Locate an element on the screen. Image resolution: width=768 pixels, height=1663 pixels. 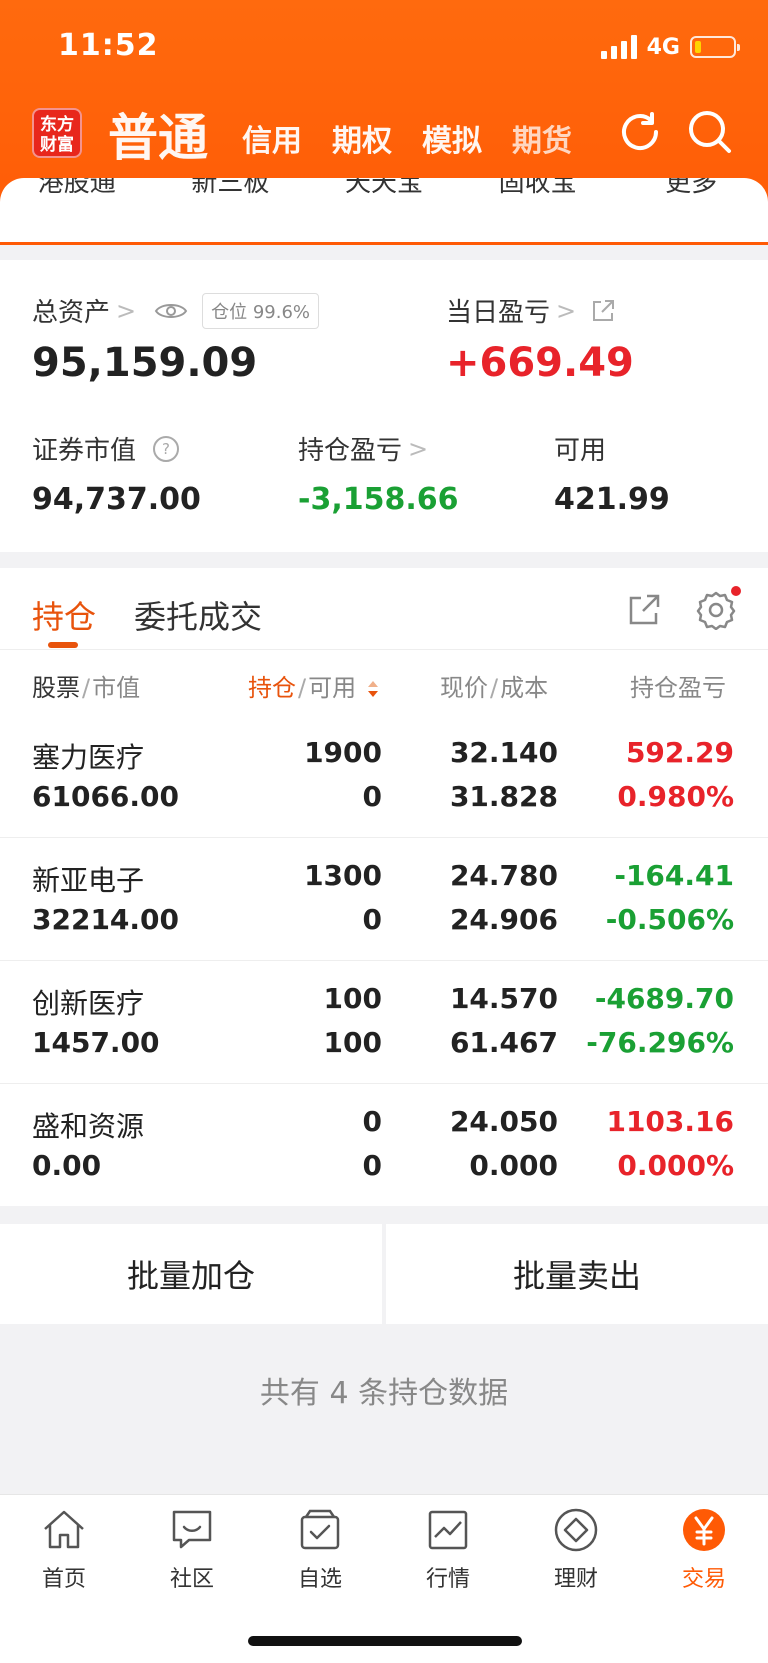
stock-quantity: 1300 is located at coordinates (343, 875).